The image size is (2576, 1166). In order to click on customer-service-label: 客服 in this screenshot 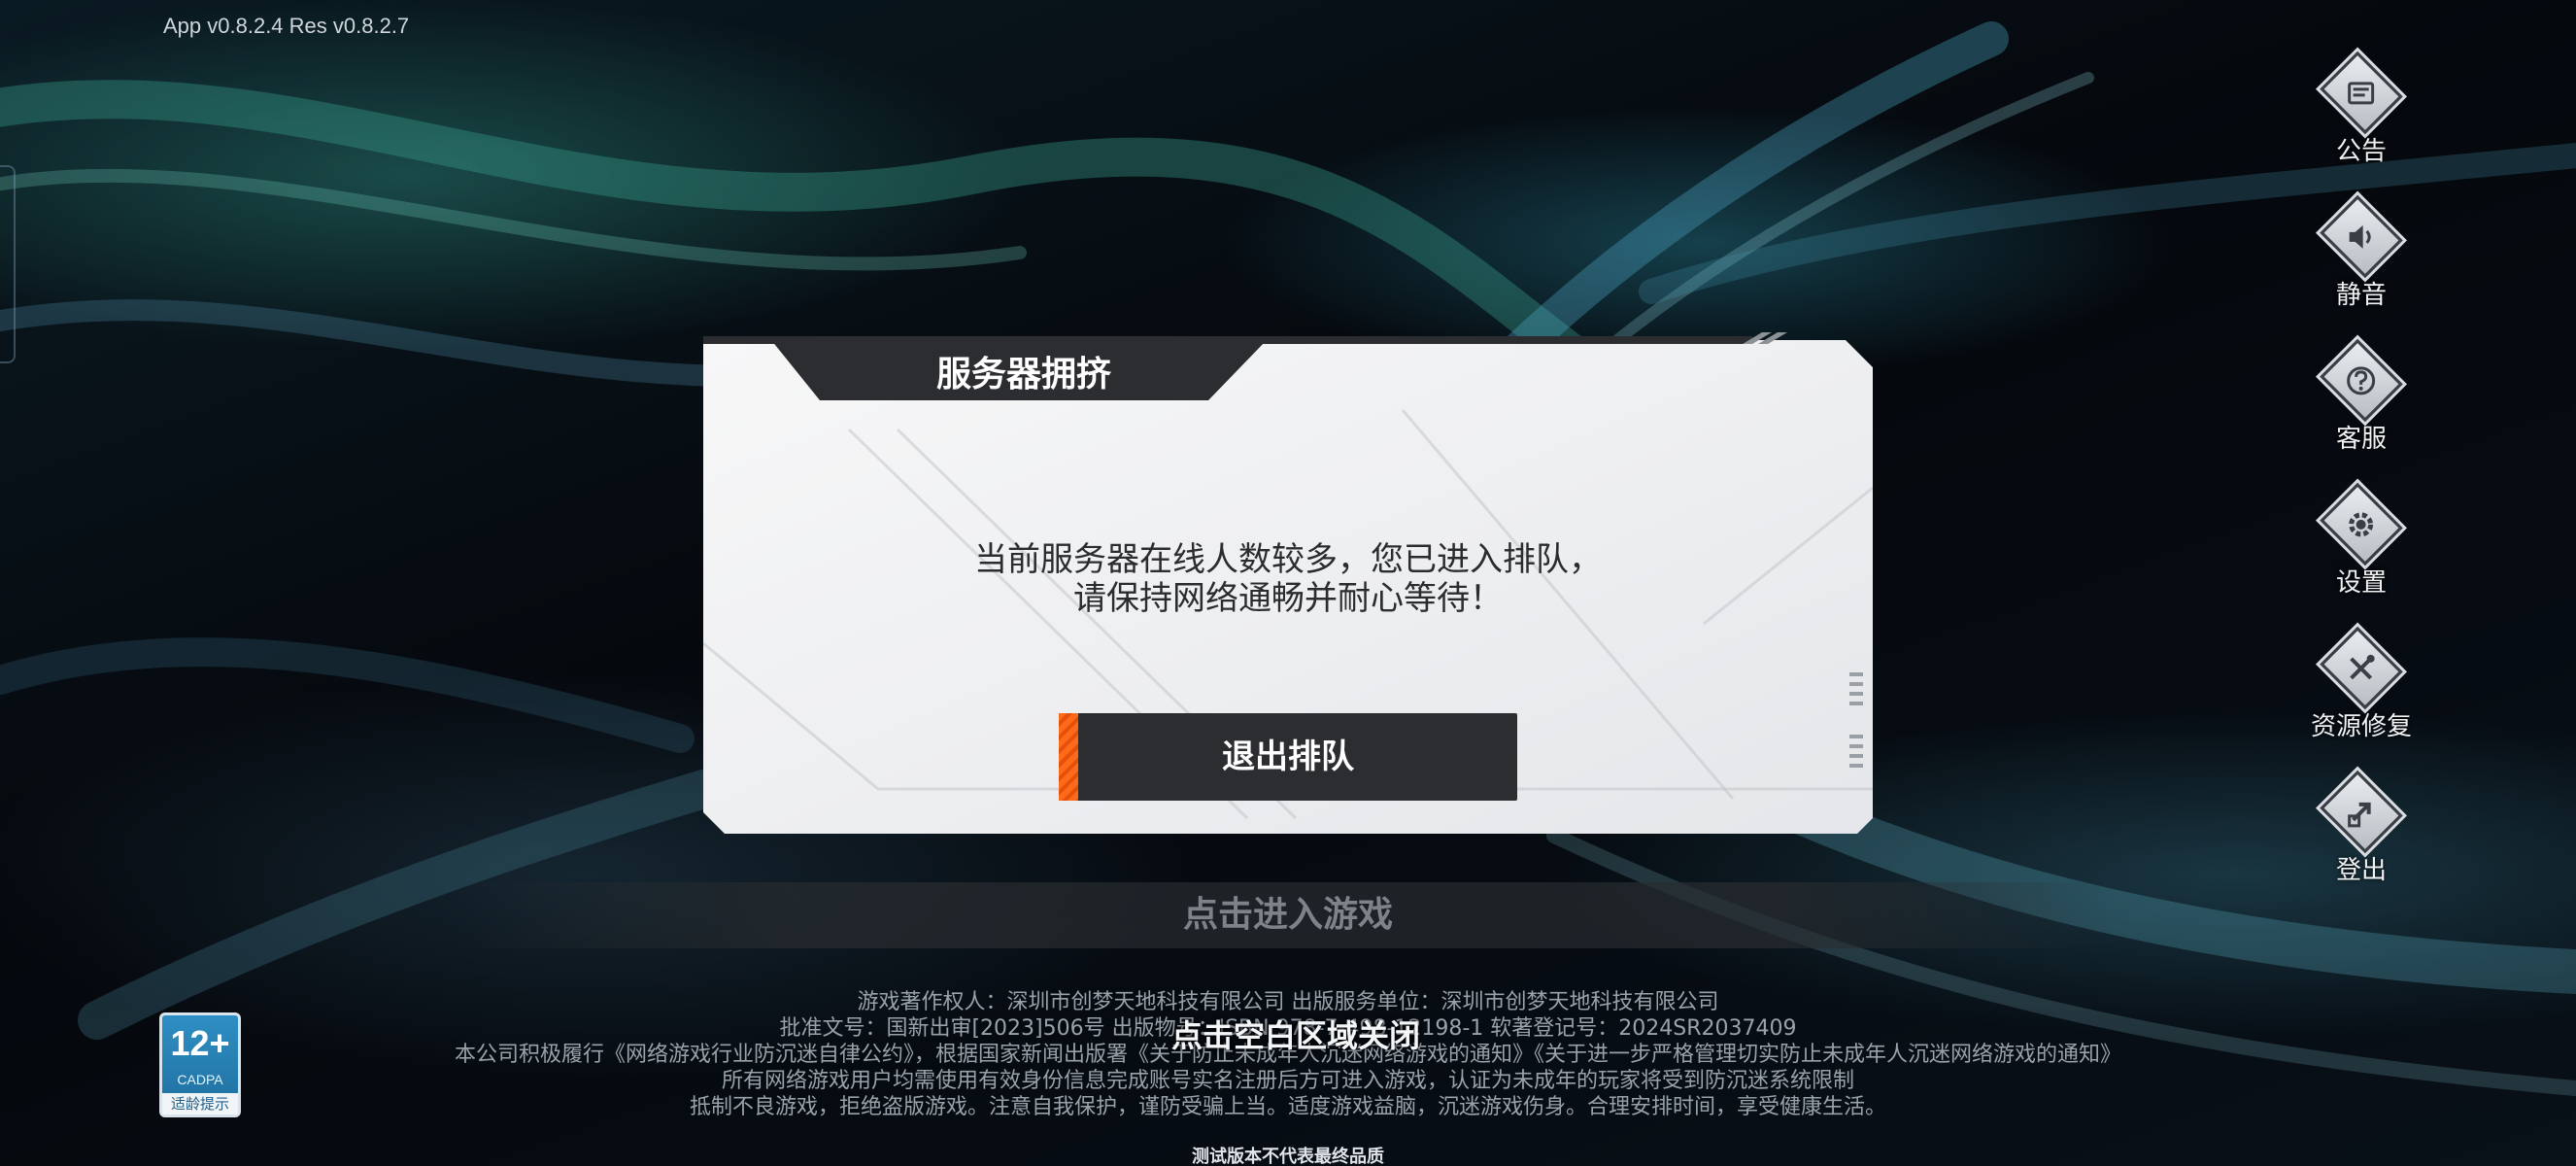, I will do `click(2361, 439)`.